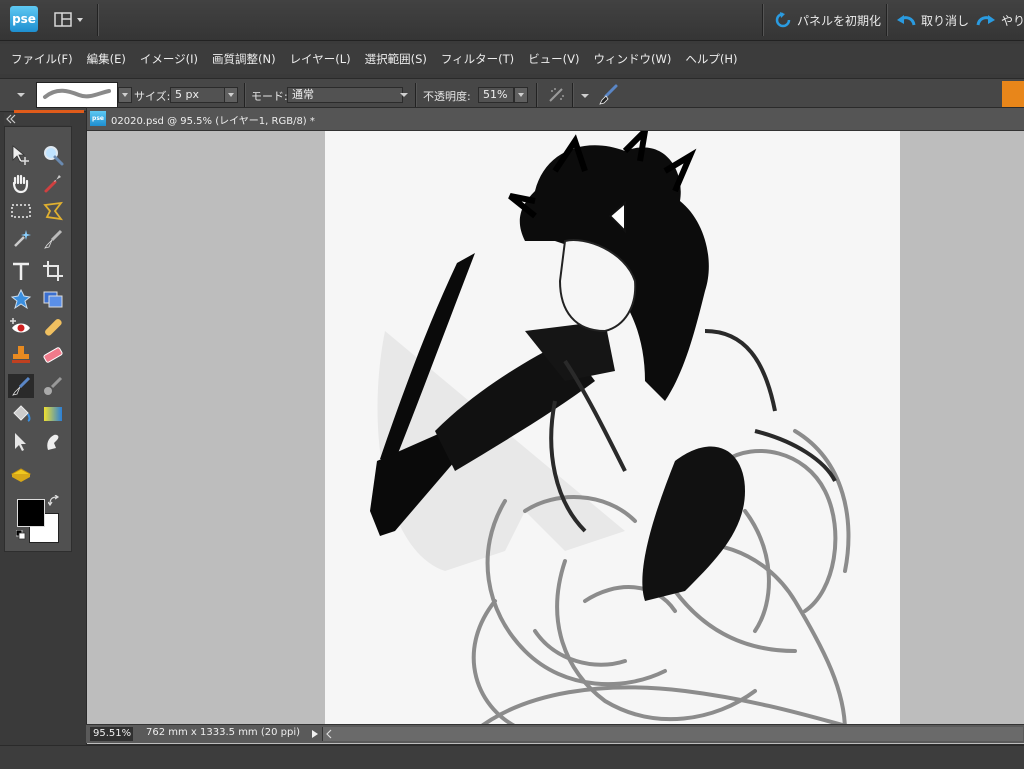 Image resolution: width=1024 pixels, height=769 pixels. What do you see at coordinates (21, 239) in the screenshot?
I see `magic-wand-tool` at bounding box center [21, 239].